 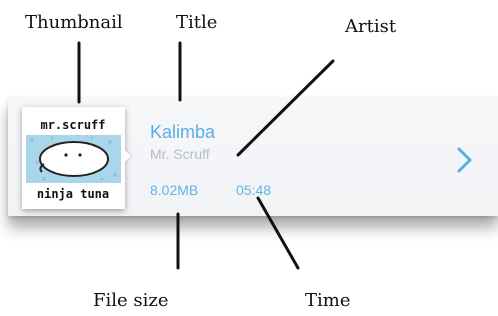 I want to click on callout-time: Time, so click(x=328, y=300).